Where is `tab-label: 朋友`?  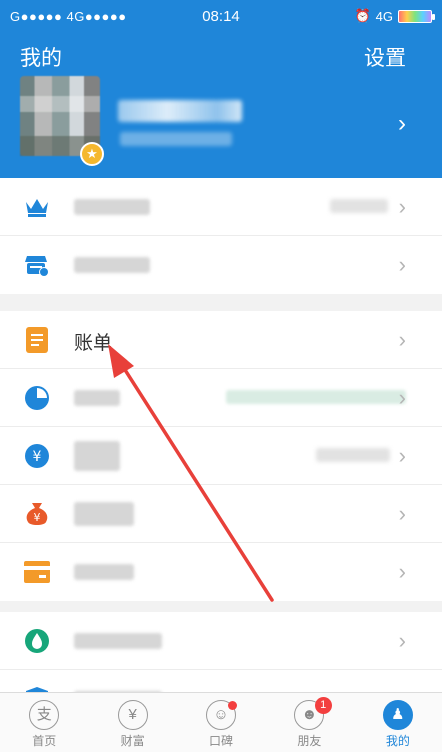 tab-label: 朋友 is located at coordinates (309, 741).